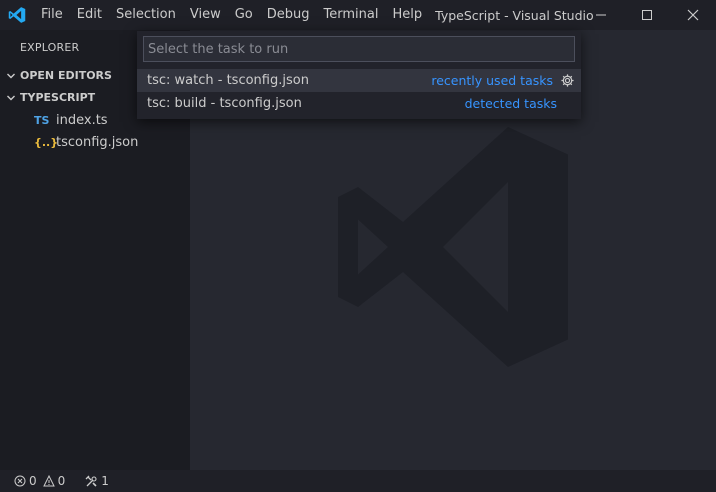 Image resolution: width=716 pixels, height=492 pixels. Describe the element at coordinates (89, 15) in the screenshot. I see `menu-edit: Edit` at that location.